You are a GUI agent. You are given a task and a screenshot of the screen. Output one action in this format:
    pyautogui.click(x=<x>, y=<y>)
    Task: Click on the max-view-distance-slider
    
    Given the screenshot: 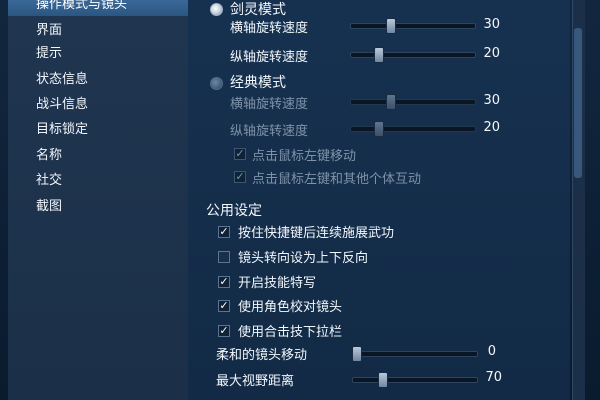 What is the action you would take?
    pyautogui.click(x=415, y=380)
    